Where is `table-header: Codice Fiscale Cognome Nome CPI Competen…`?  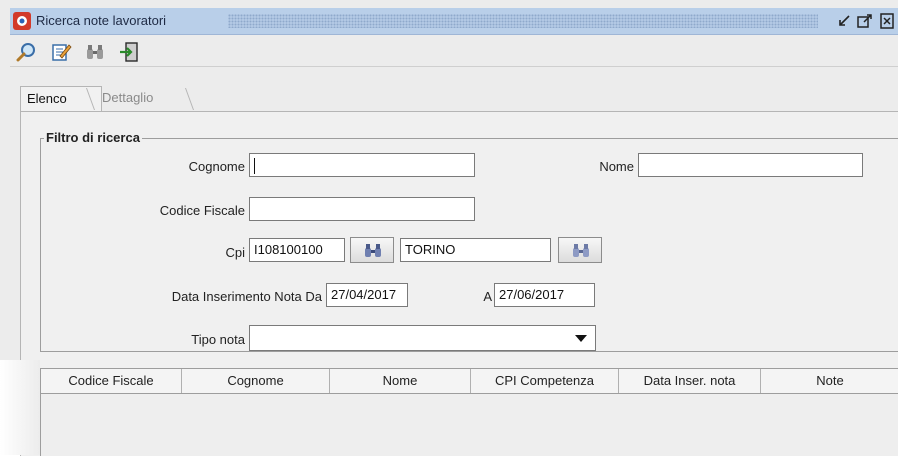 table-header: Codice Fiscale Cognome Nome CPI Competen… is located at coordinates (469, 381).